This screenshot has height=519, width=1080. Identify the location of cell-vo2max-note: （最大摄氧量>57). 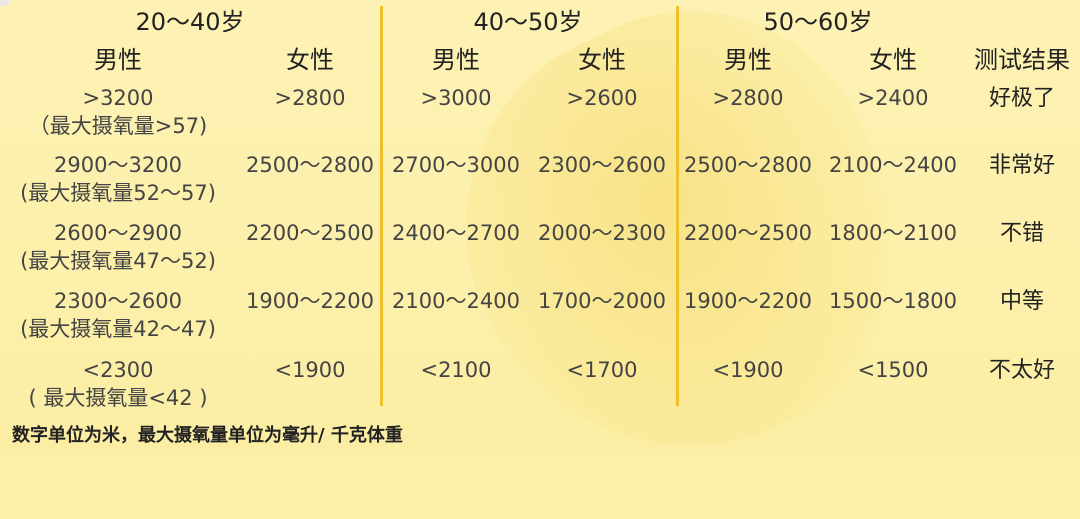
(118, 126).